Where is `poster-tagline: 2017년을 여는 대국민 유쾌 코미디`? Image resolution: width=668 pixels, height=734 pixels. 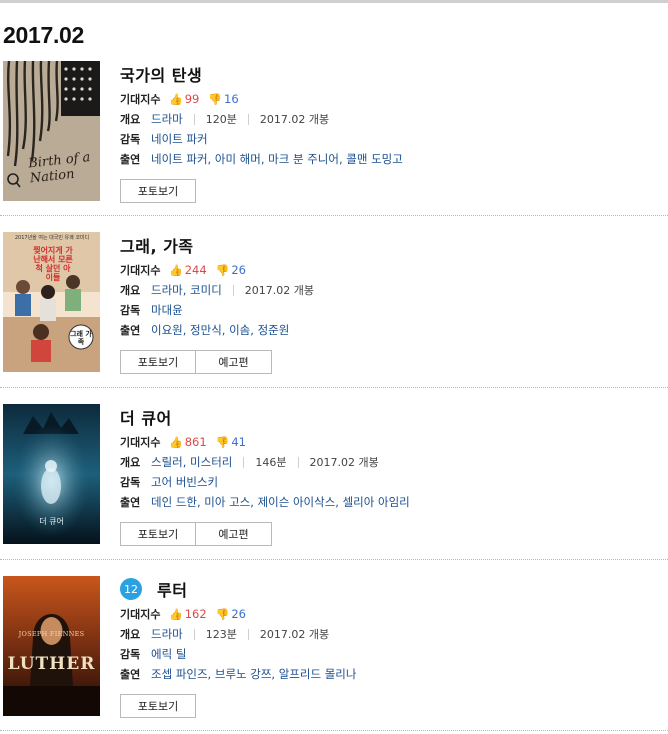
poster-tagline: 2017년을 여는 대국민 유쾌 코미디 is located at coordinates (52, 238).